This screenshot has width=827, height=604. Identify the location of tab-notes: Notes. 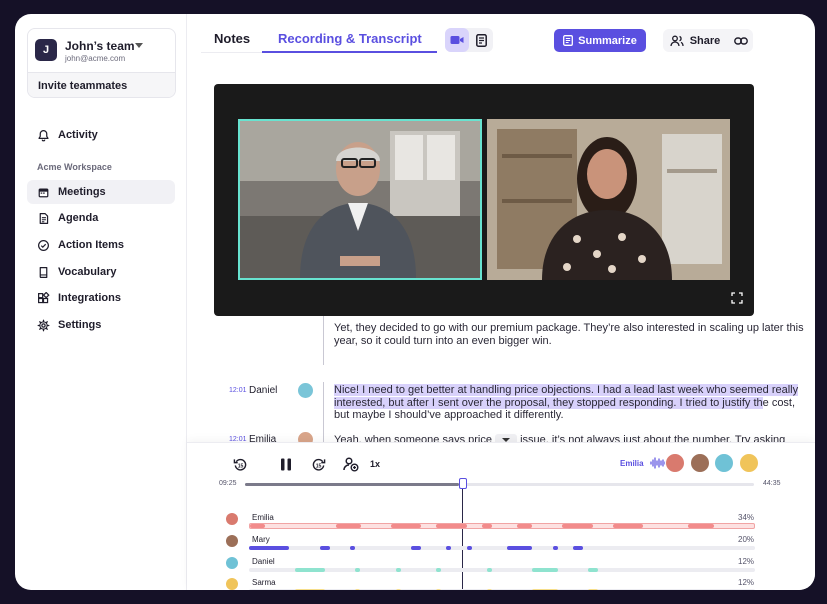
(232, 38).